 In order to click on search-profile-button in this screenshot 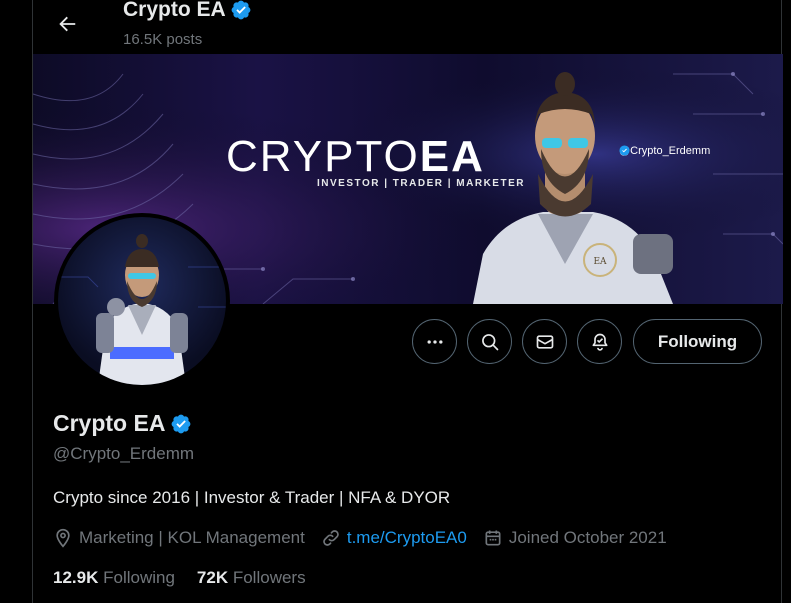, I will do `click(489, 341)`.